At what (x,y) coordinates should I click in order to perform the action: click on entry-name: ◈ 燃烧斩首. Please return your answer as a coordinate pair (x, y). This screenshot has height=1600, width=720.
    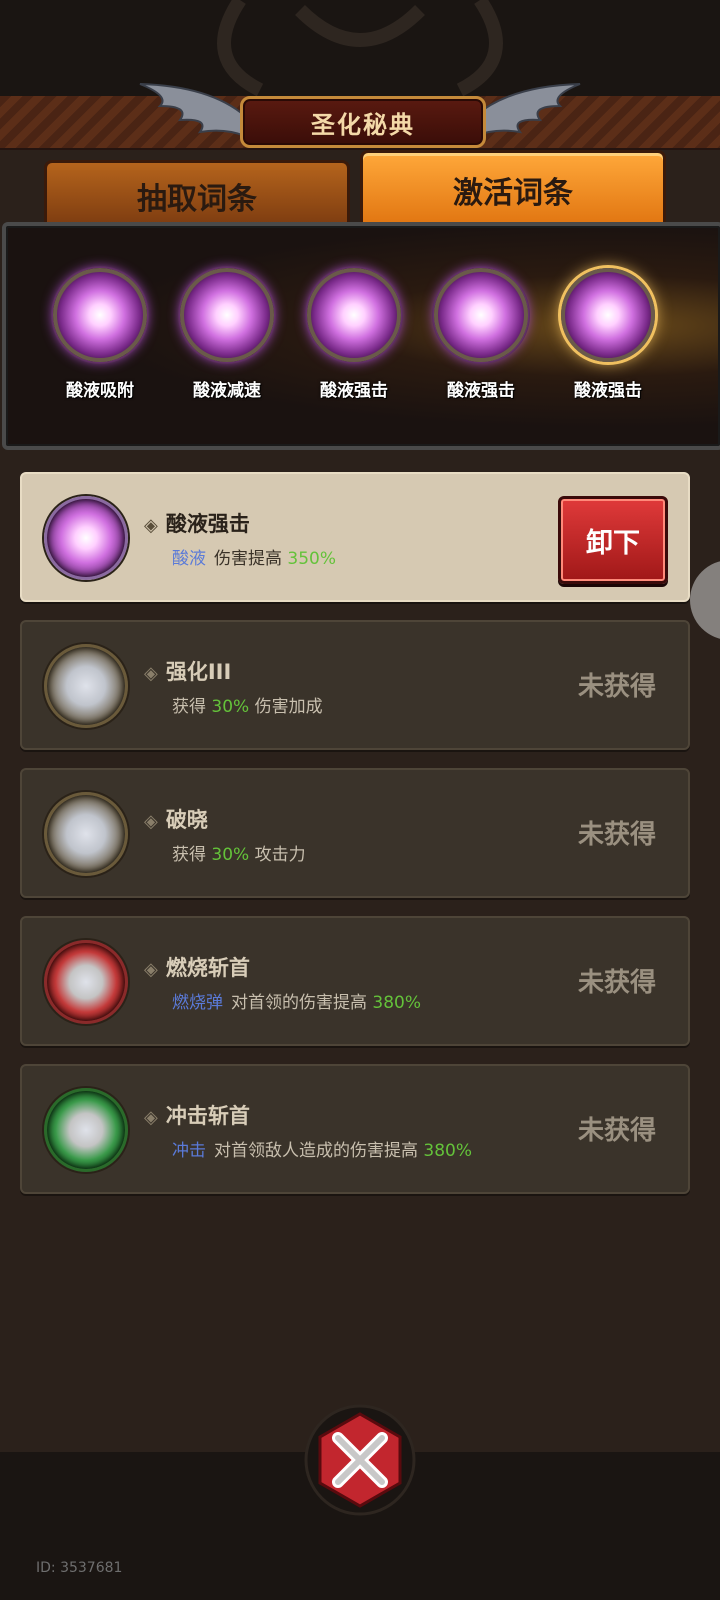
    Looking at the image, I should click on (197, 968).